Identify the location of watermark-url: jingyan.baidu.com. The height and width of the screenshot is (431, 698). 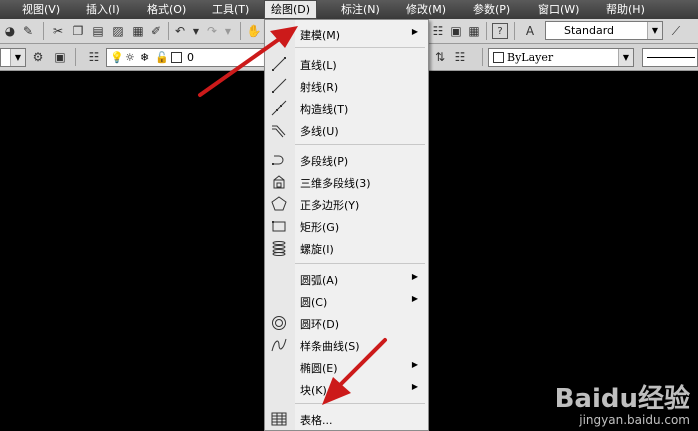
(634, 420).